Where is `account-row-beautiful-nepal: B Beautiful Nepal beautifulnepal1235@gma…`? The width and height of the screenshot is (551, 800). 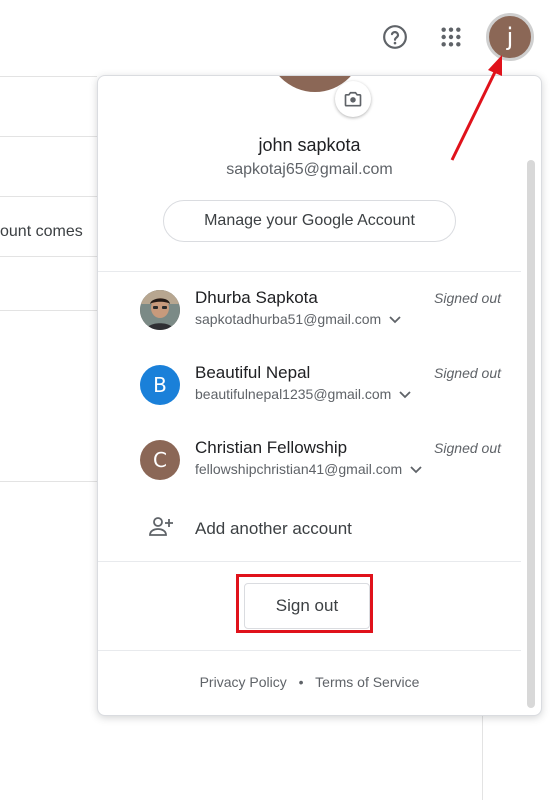
account-row-beautiful-nepal: B Beautiful Nepal beautifulnepal1235@gma… is located at coordinates (309, 394).